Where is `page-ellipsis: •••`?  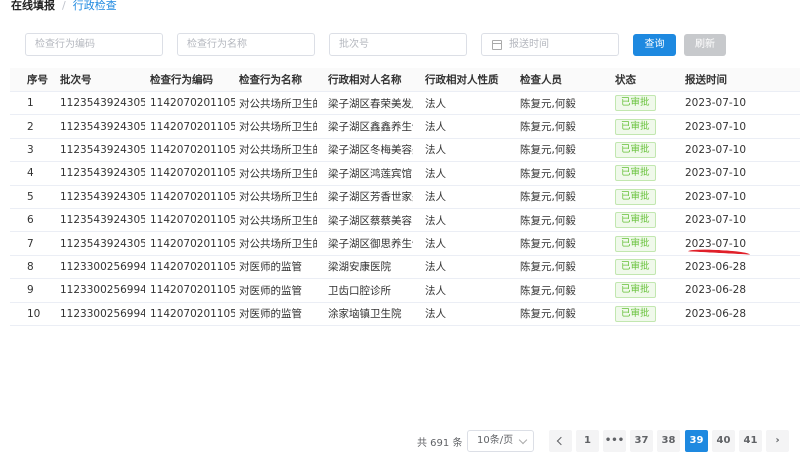
page-ellipsis: ••• is located at coordinates (614, 441).